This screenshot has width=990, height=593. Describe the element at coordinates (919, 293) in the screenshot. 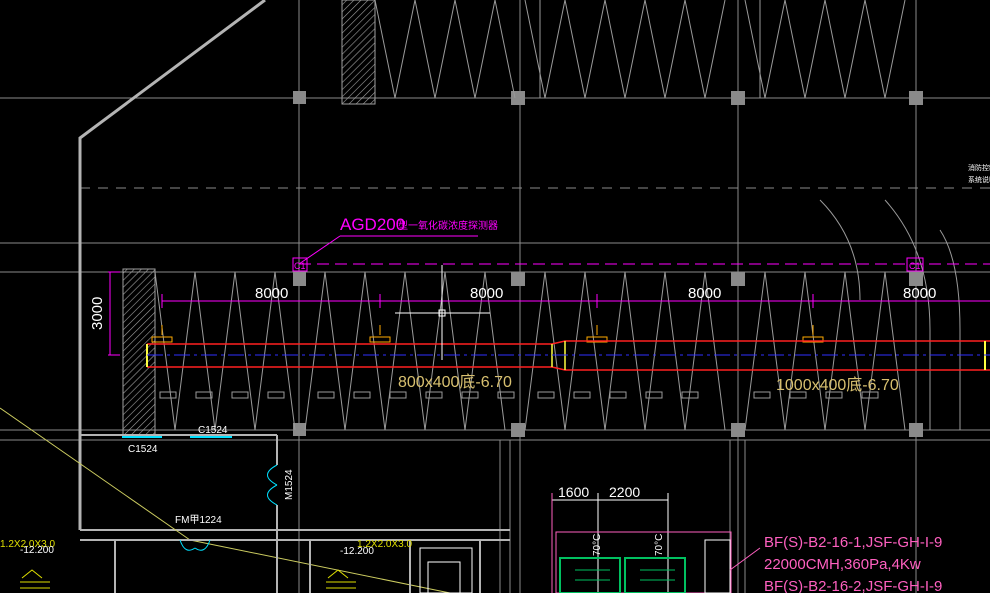

I see `dim-span-4: 8000` at that location.